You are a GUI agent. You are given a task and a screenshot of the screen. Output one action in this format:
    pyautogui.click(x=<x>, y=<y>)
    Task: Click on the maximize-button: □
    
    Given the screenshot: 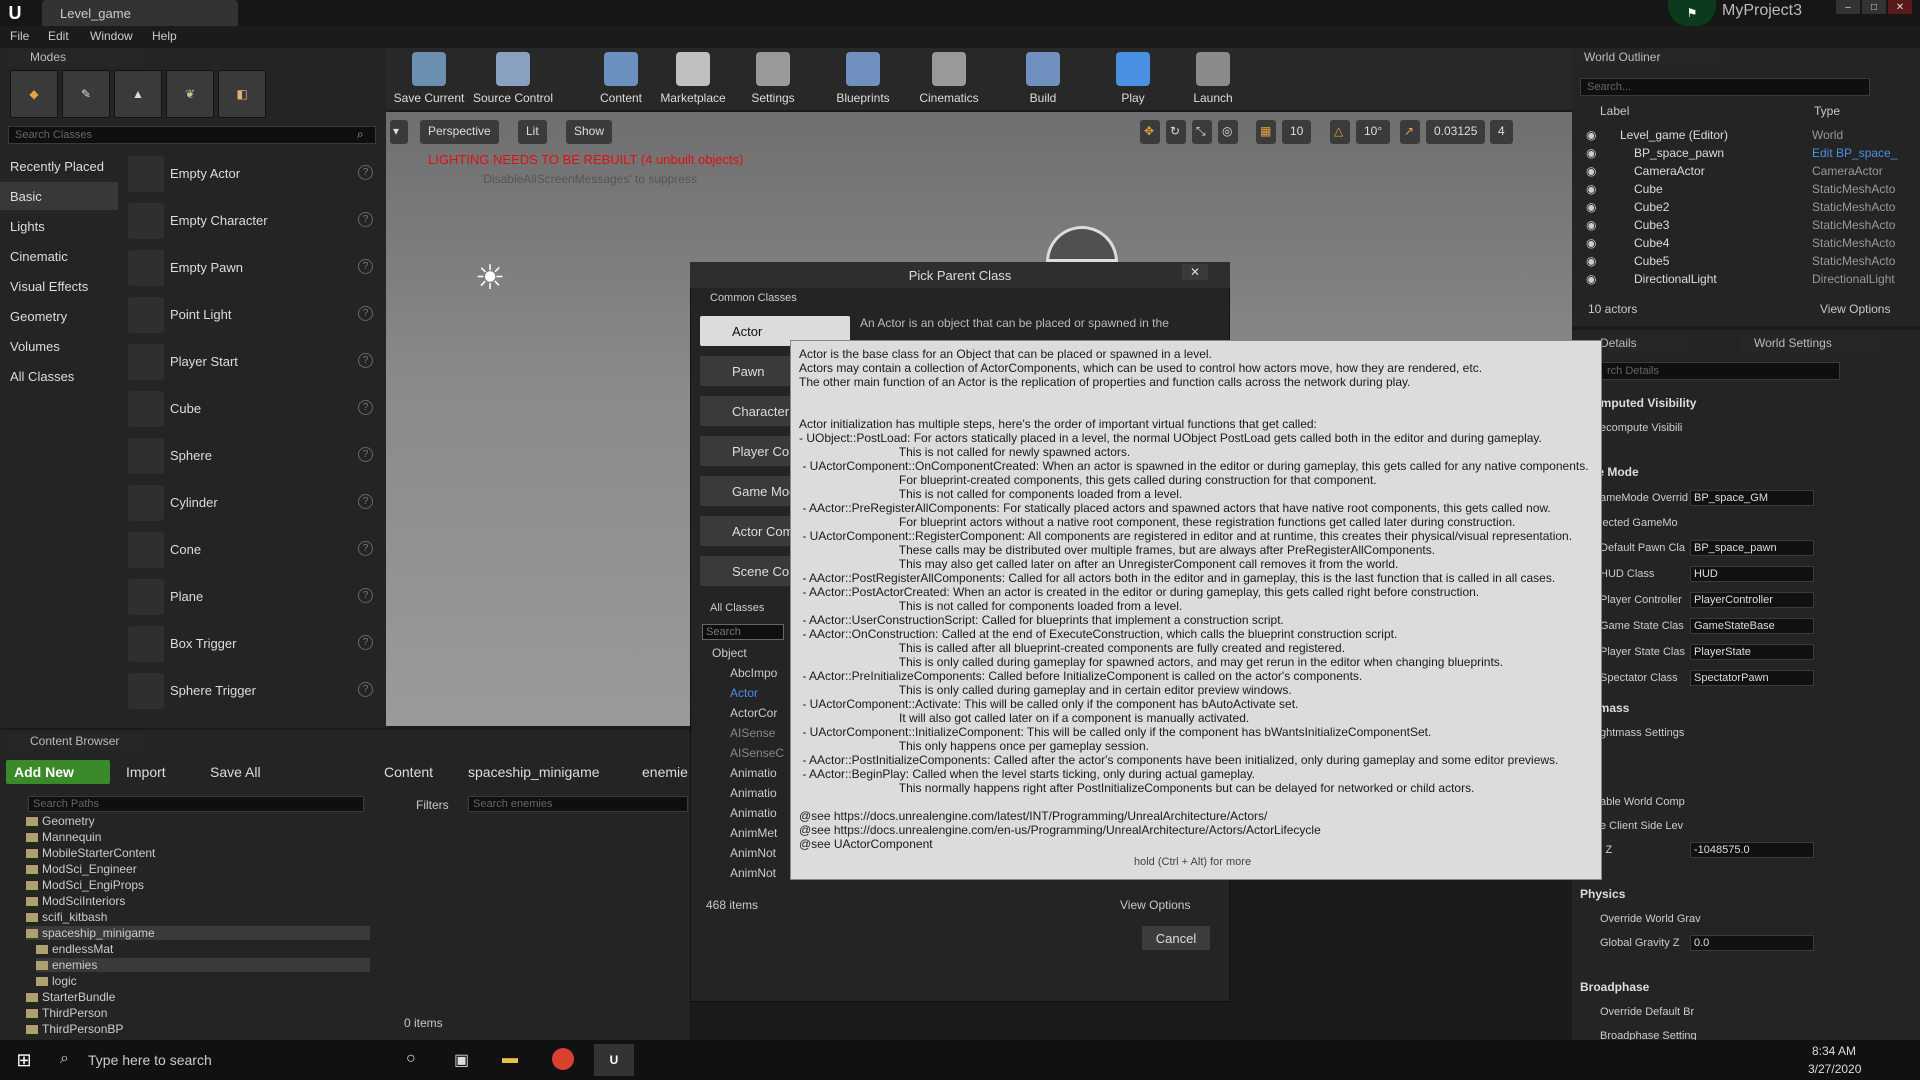 What is the action you would take?
    pyautogui.click(x=1874, y=7)
    